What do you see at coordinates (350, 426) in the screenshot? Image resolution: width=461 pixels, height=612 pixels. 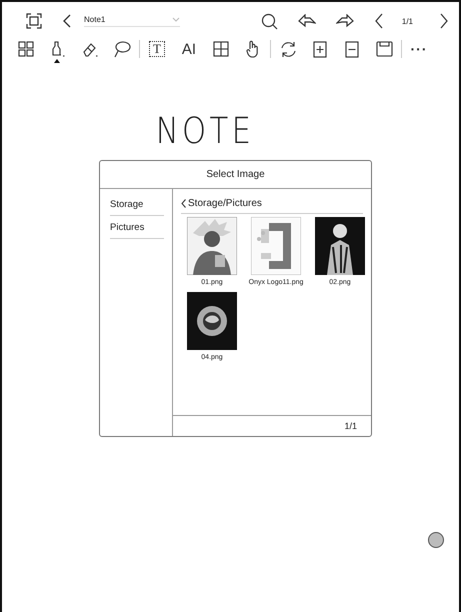 I see `page-indicator: 1/1` at bounding box center [350, 426].